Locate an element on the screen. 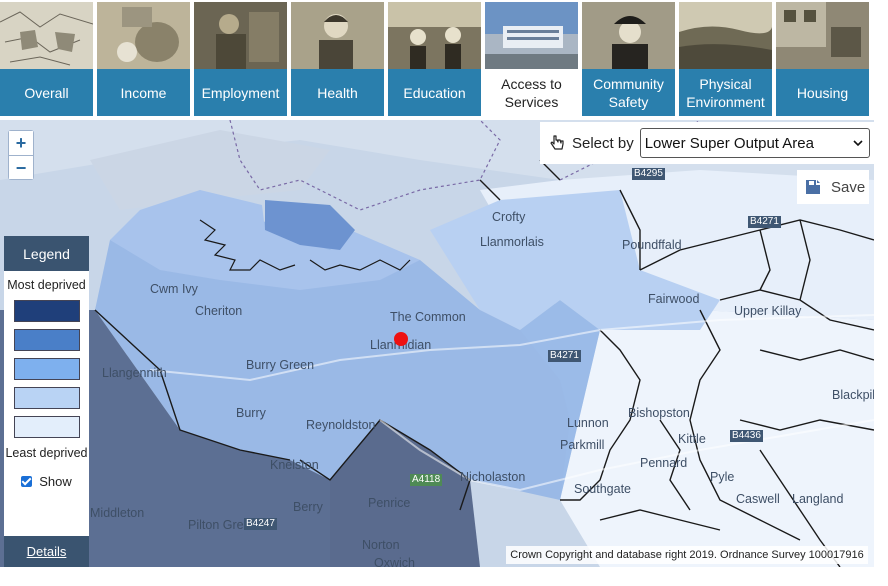 This screenshot has height=586, width=888. tab-employment: Employment is located at coordinates (240, 59).